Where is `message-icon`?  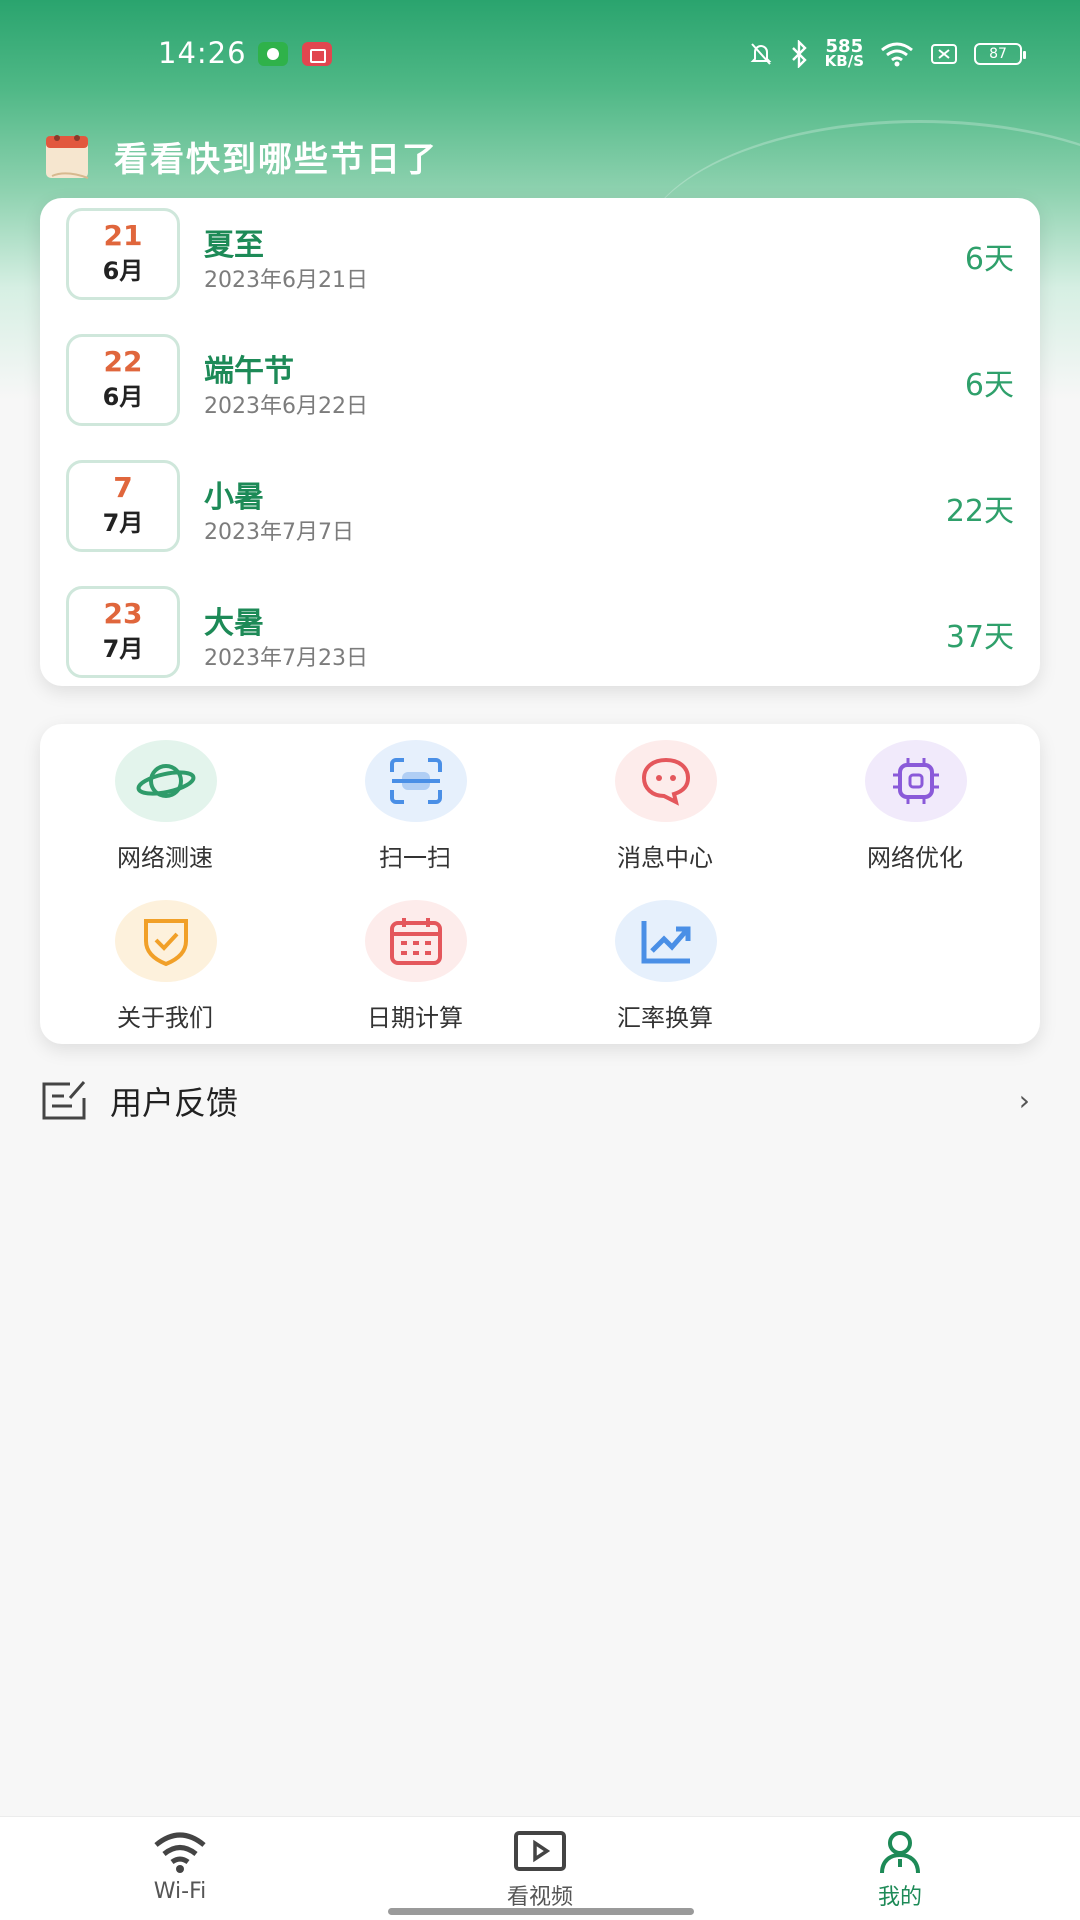
message-icon is located at coordinates (666, 781).